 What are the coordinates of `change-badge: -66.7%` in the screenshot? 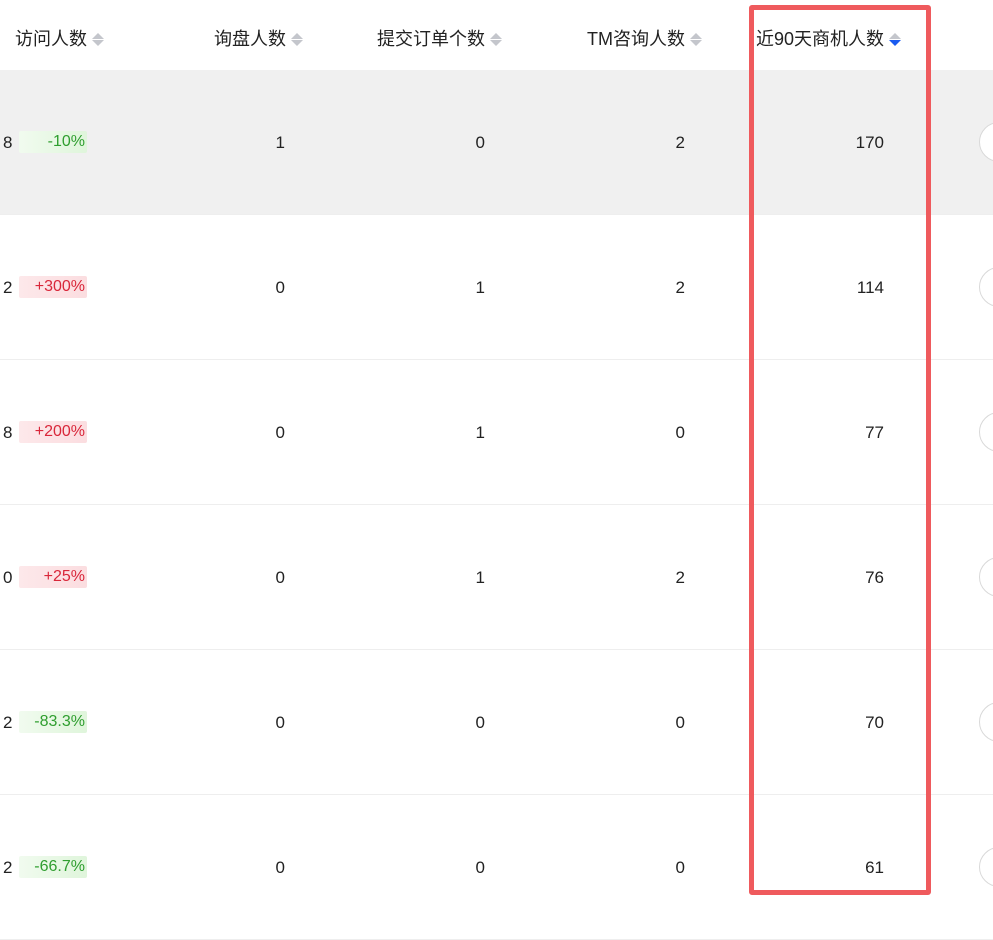 It's located at (53, 867).